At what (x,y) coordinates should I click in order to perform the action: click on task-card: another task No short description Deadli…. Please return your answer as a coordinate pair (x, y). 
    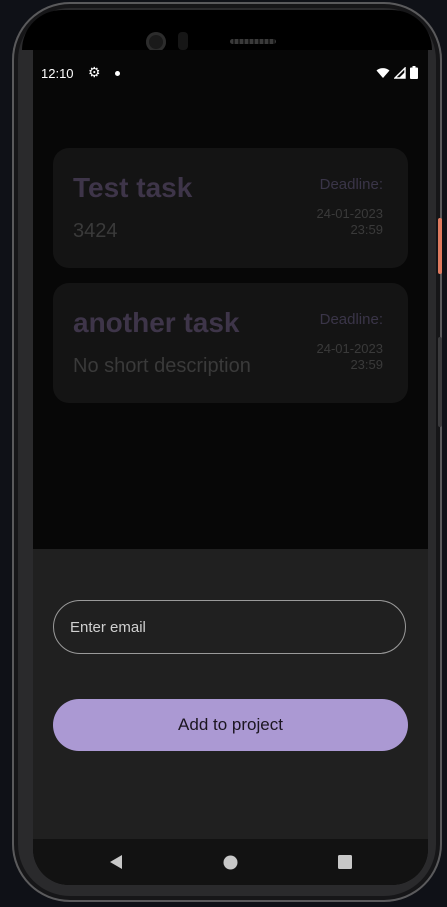
    Looking at the image, I should click on (230, 343).